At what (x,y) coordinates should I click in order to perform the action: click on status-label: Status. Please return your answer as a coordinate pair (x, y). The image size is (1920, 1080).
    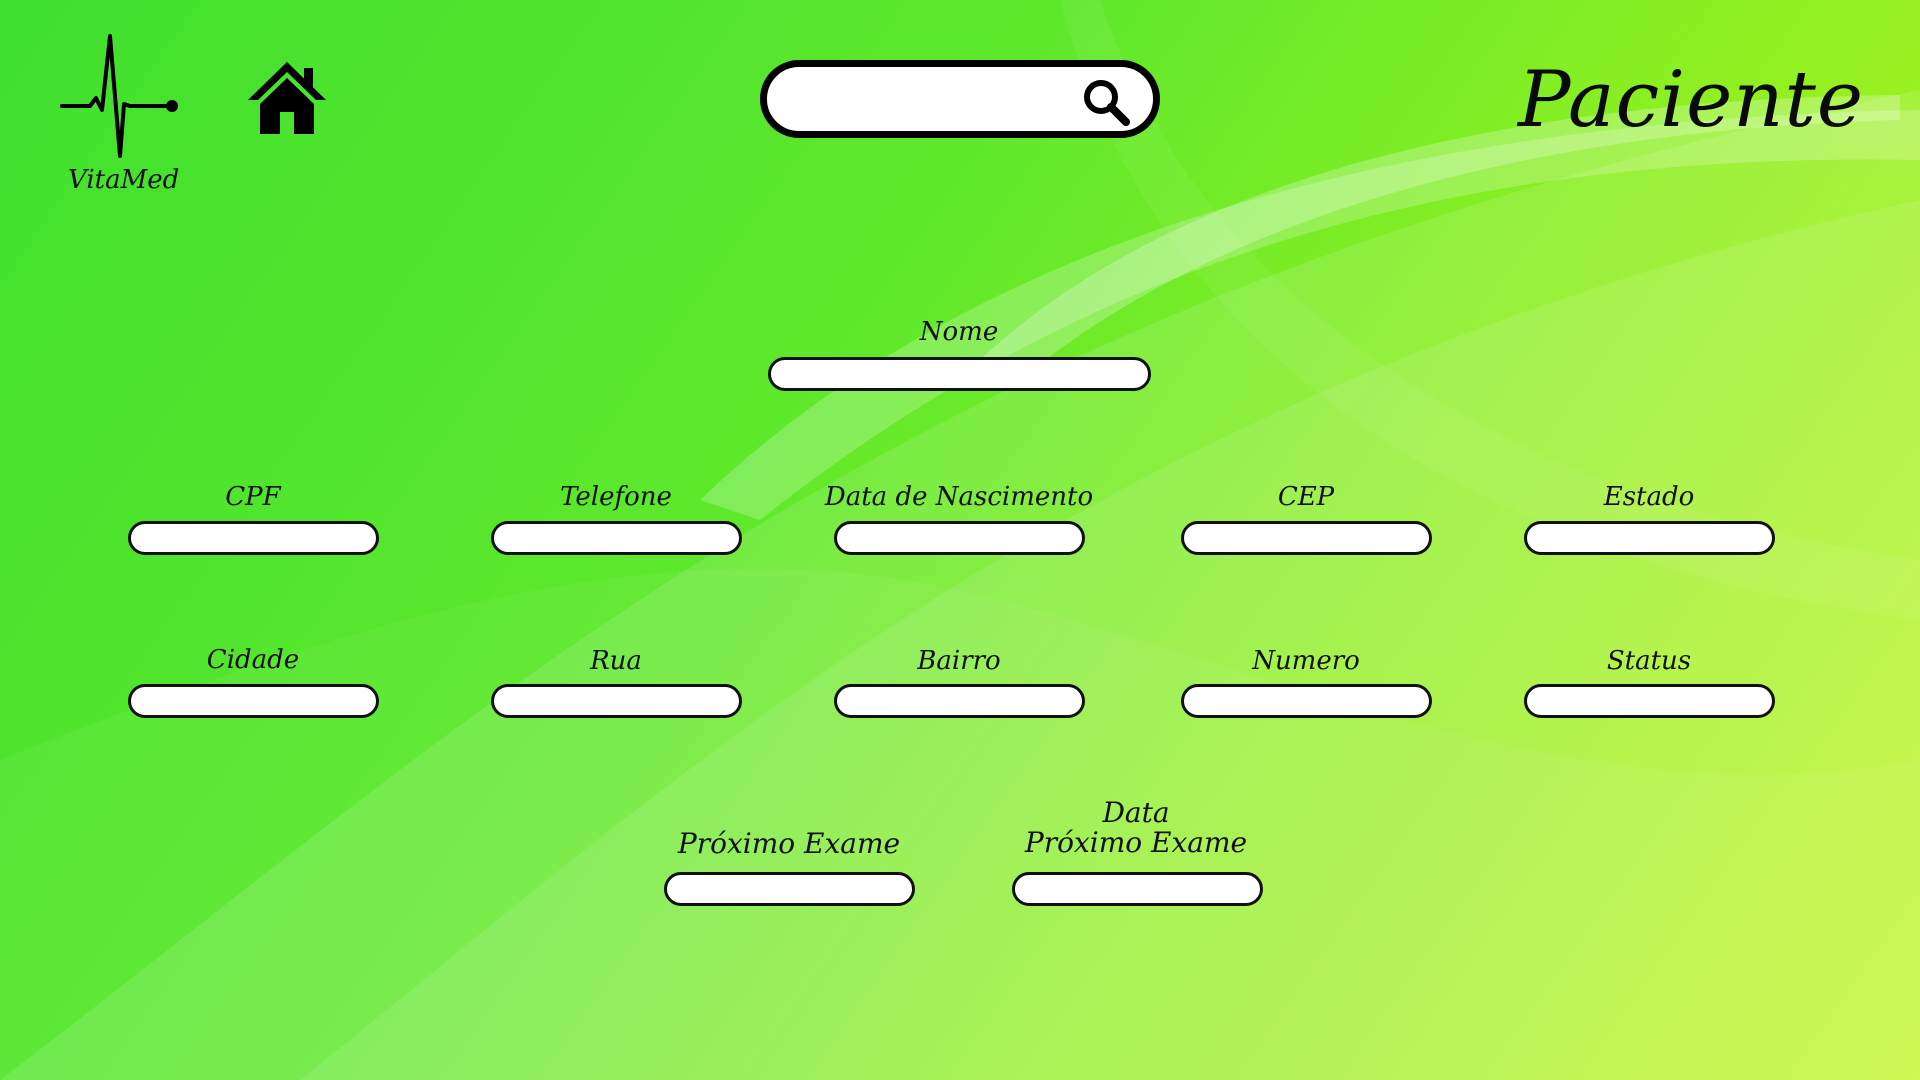
    Looking at the image, I should click on (1649, 661).